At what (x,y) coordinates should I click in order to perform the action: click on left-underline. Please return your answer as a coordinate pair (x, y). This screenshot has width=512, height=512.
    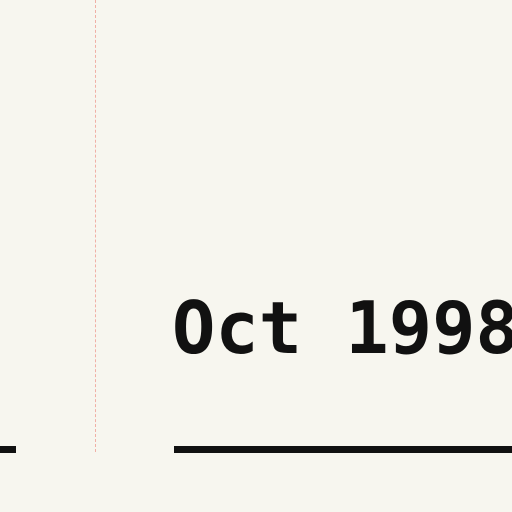
    Looking at the image, I should click on (8, 449).